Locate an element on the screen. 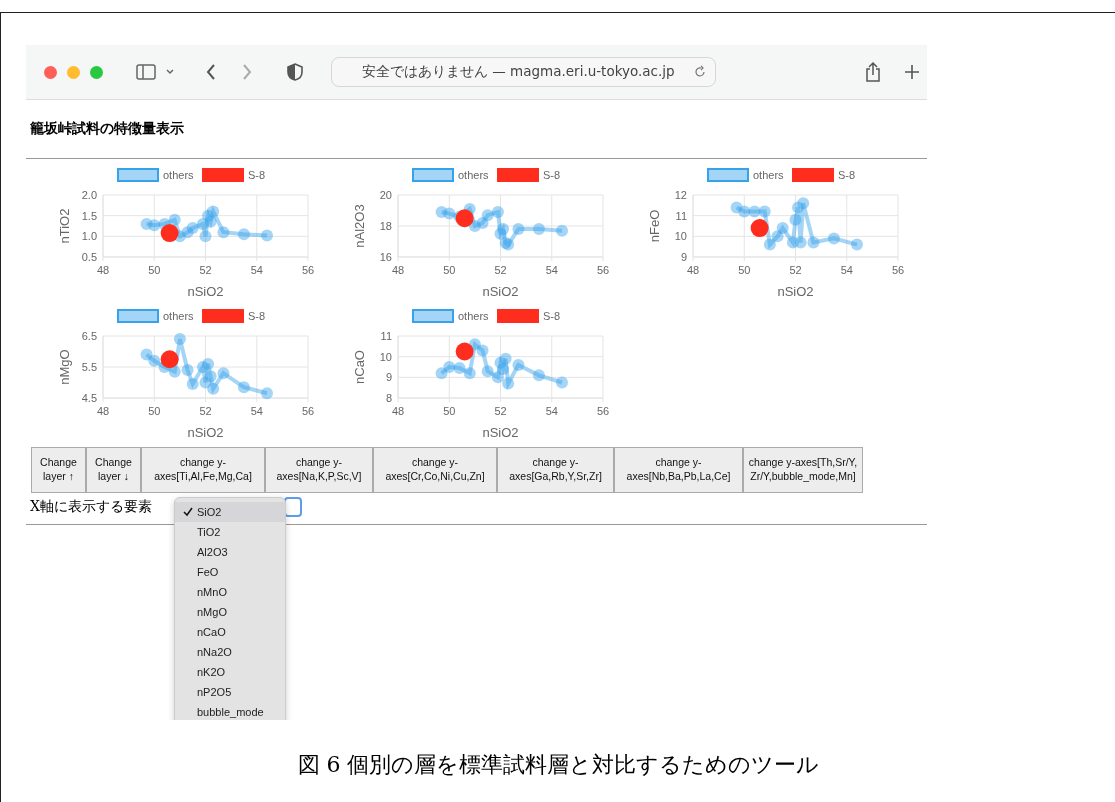 Image resolution: width=1115 pixels, height=802 pixels. y-axis-title: nMgO is located at coordinates (64, 367).